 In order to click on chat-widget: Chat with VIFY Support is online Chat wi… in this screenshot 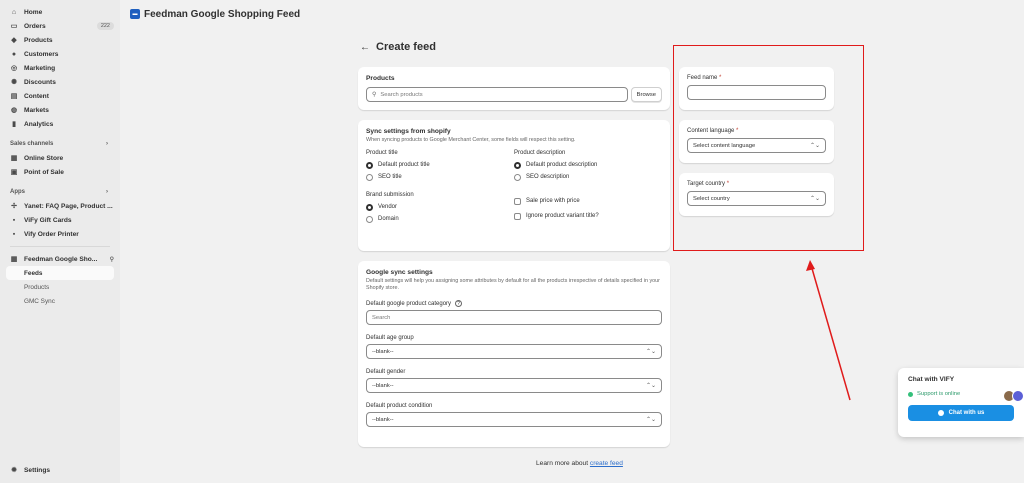, I will do `click(961, 402)`.